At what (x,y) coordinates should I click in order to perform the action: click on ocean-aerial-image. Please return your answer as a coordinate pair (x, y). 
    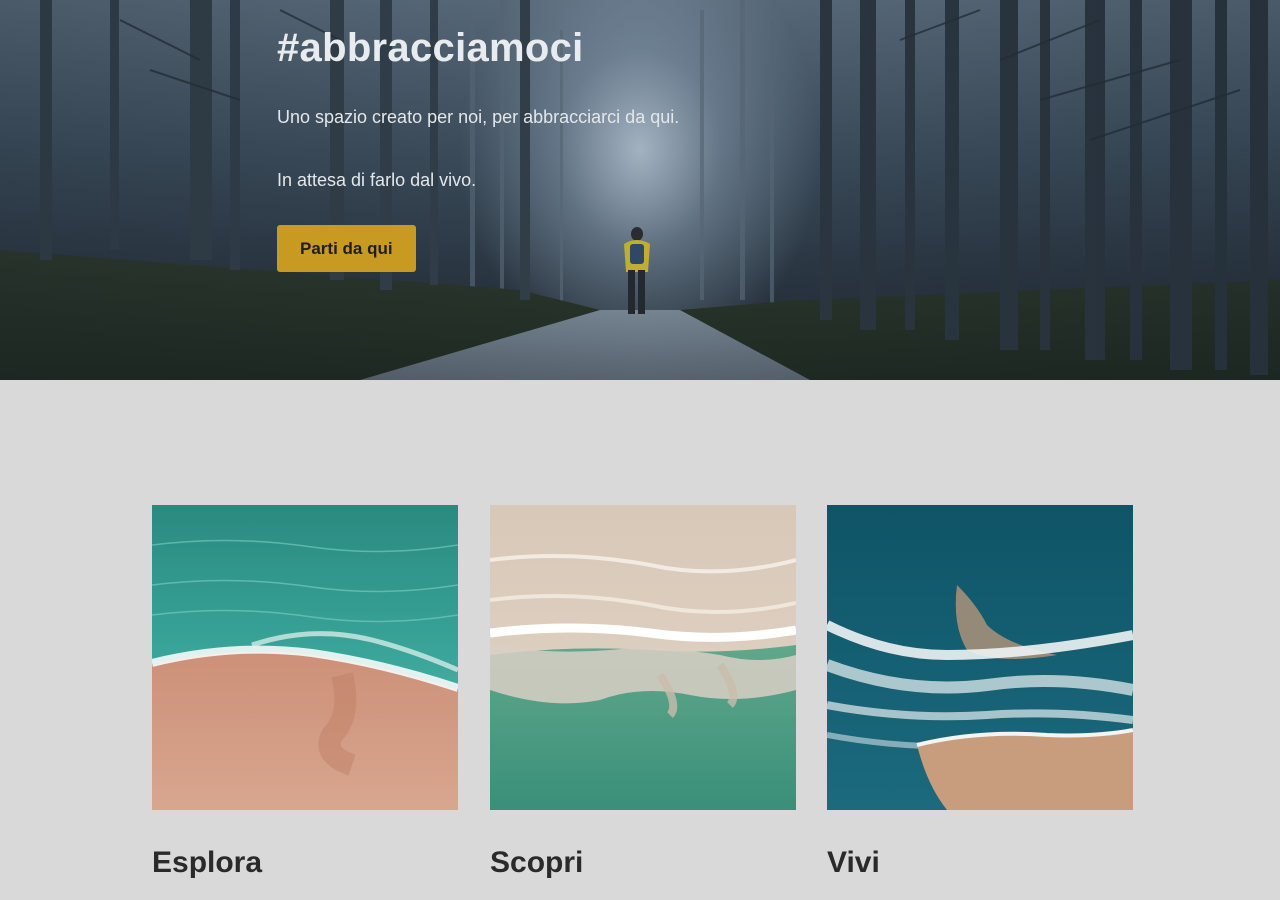
    Looking at the image, I should click on (980, 657).